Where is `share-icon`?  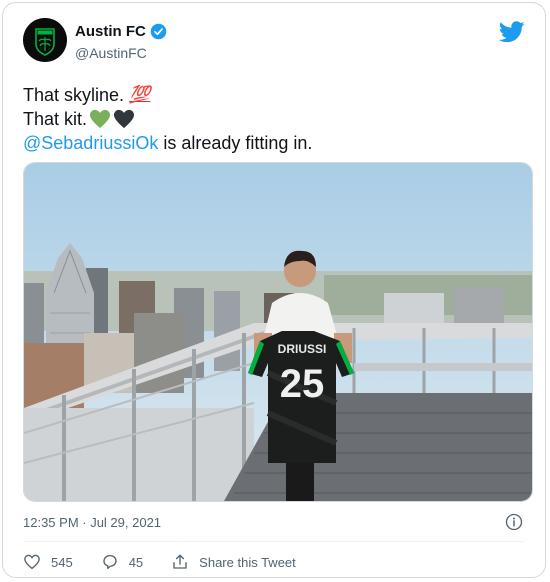 share-icon is located at coordinates (180, 561).